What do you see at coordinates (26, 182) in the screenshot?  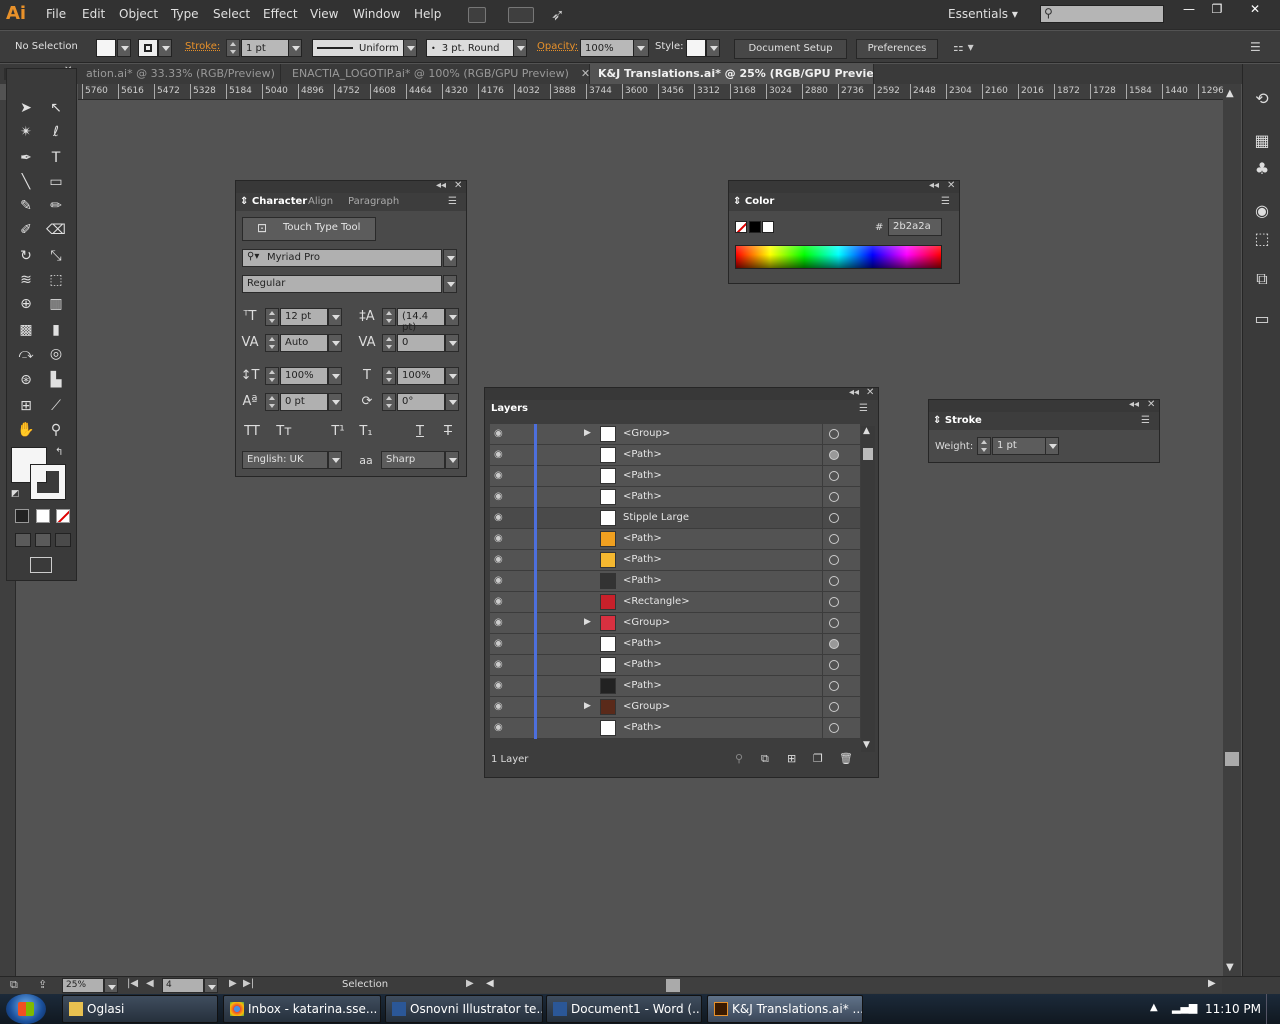 I see `line-tool-icon: ╲` at bounding box center [26, 182].